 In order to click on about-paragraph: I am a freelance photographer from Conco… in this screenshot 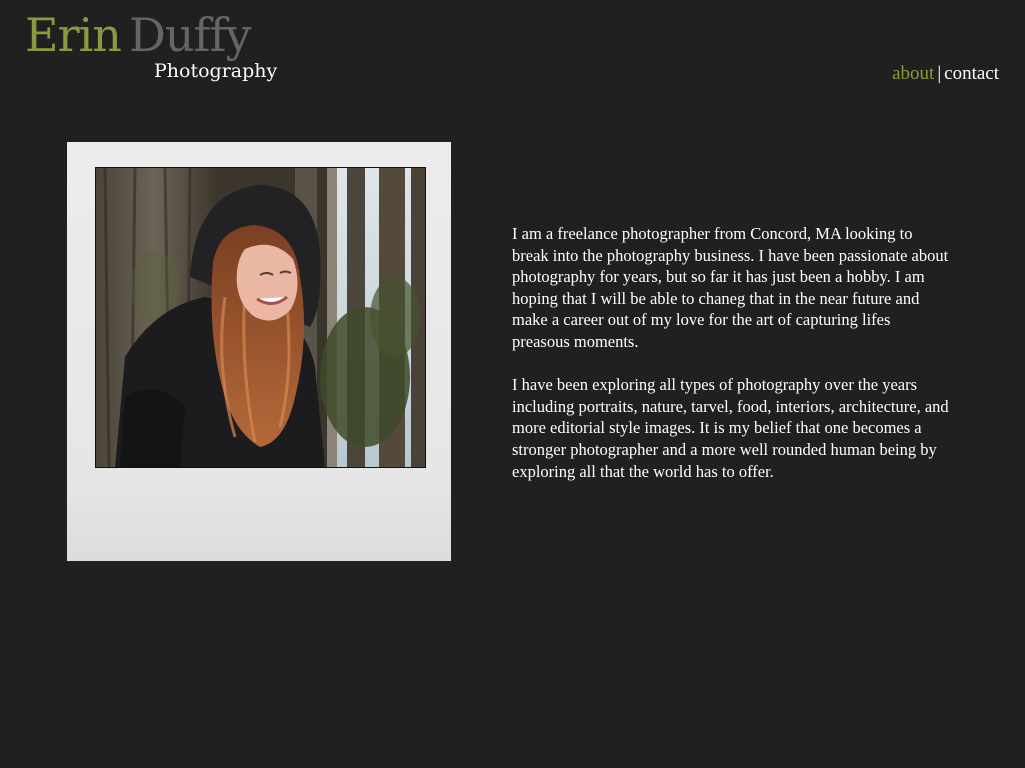, I will do `click(730, 287)`.